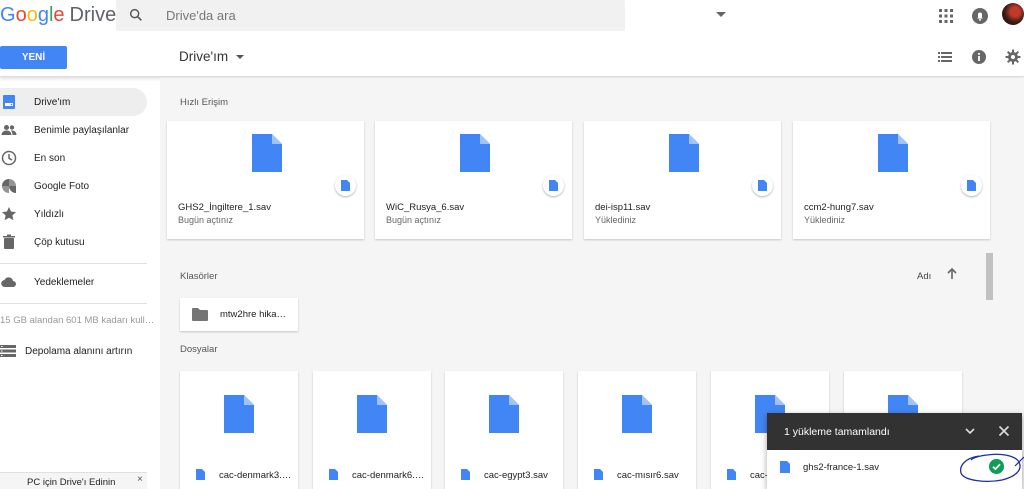  Describe the element at coordinates (9, 130) in the screenshot. I see `people-icon` at that location.